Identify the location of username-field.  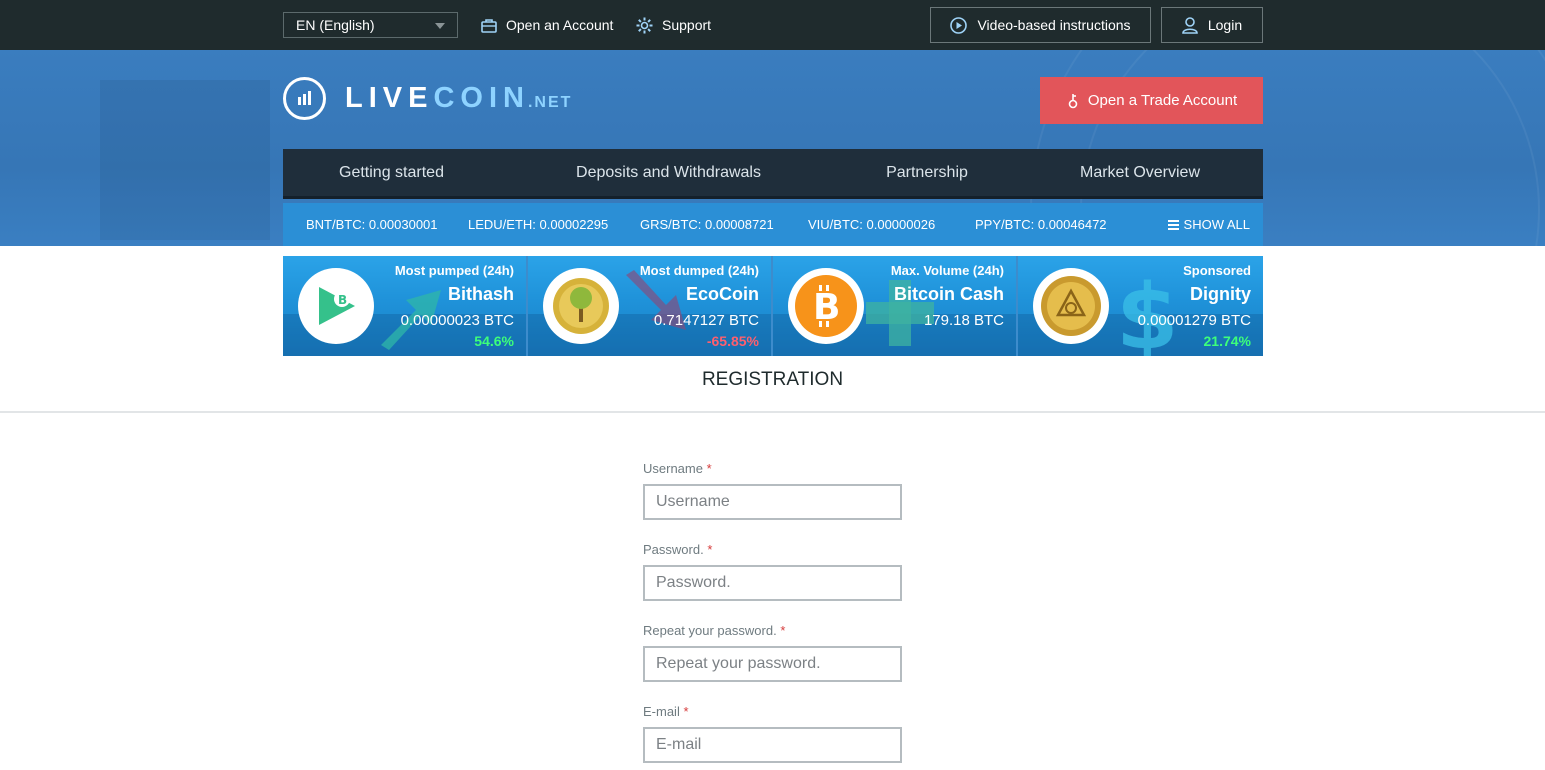
(772, 502).